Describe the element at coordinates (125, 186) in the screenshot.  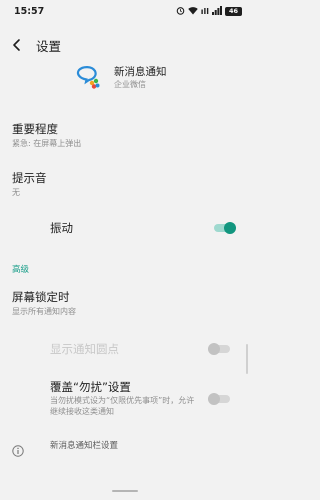
I see `sound-setting: 提示音 无` at that location.